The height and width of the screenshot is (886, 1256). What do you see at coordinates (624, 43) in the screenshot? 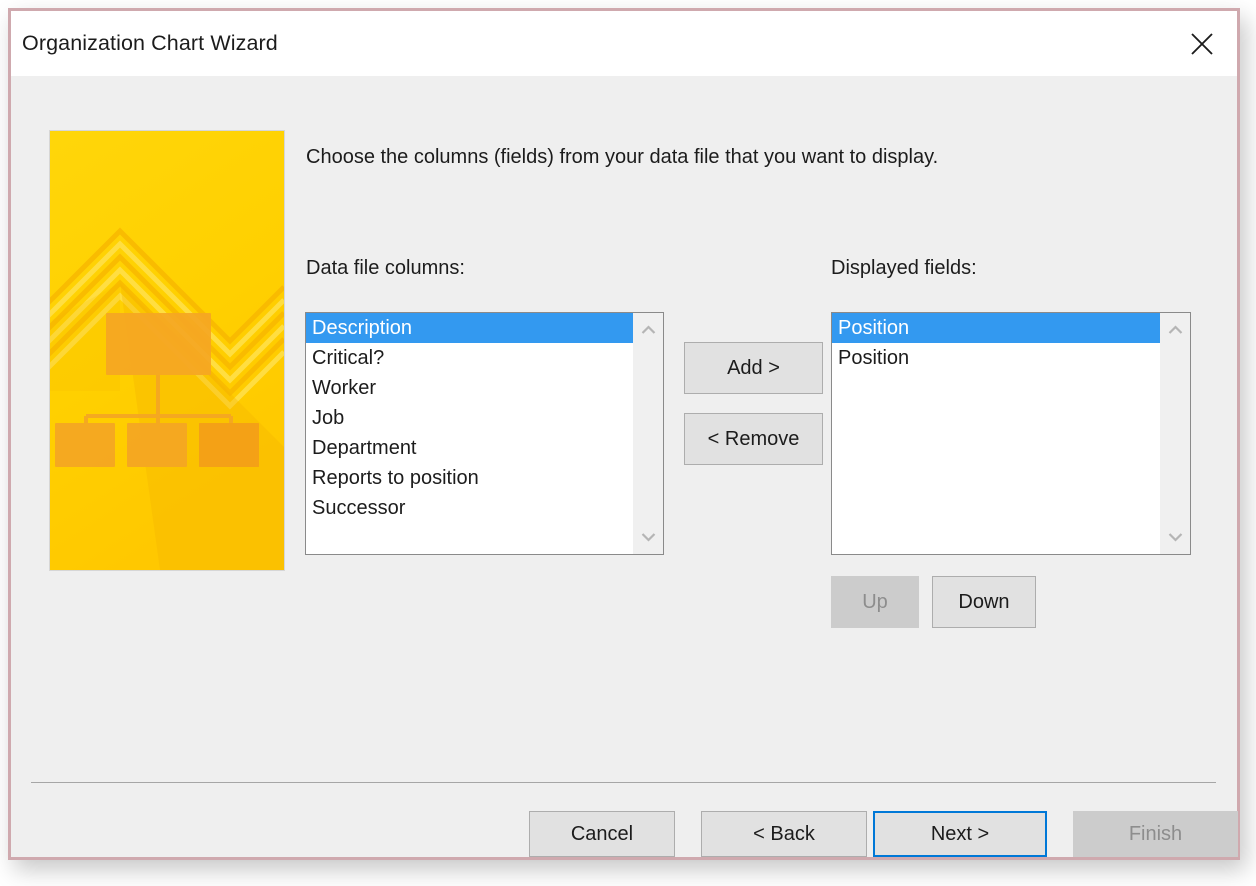
I see `title-bar: Organization Chart Wizard` at bounding box center [624, 43].